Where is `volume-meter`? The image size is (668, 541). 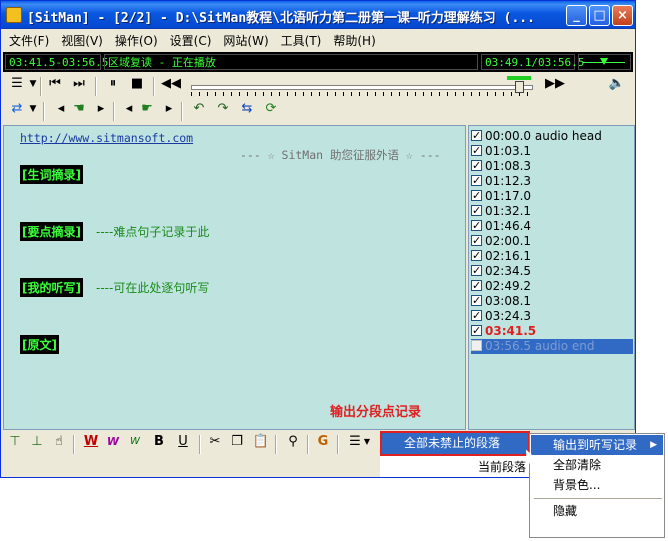
volume-meter is located at coordinates (604, 62).